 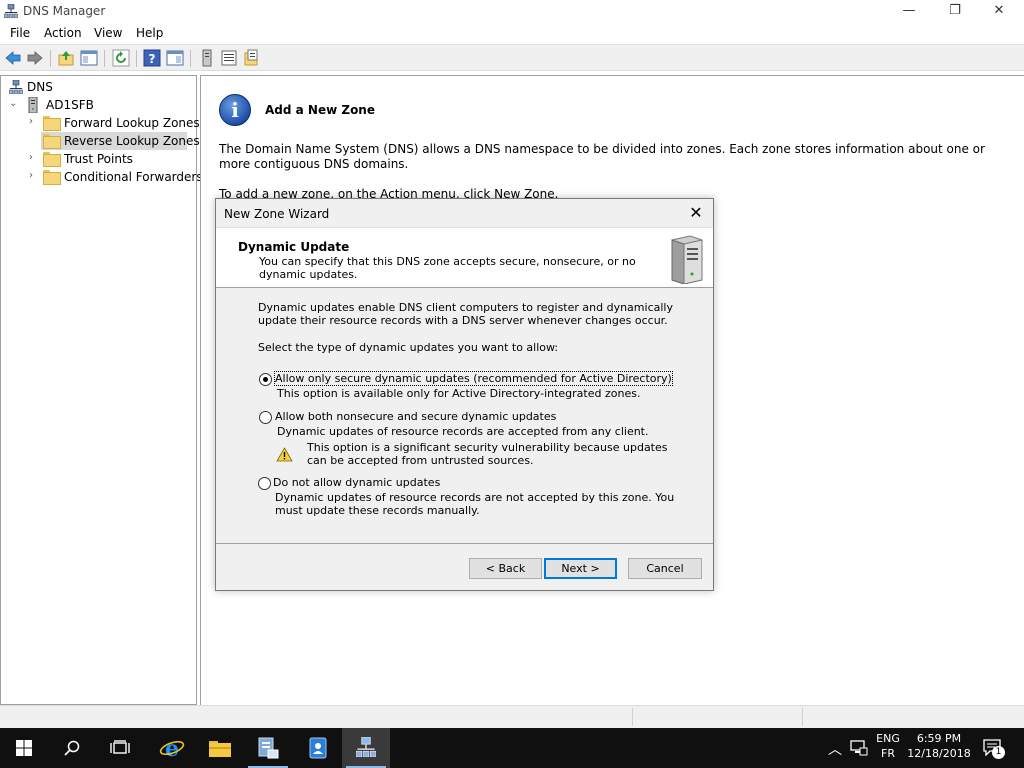 What do you see at coordinates (20, 33) in the screenshot?
I see `menu-file: File` at bounding box center [20, 33].